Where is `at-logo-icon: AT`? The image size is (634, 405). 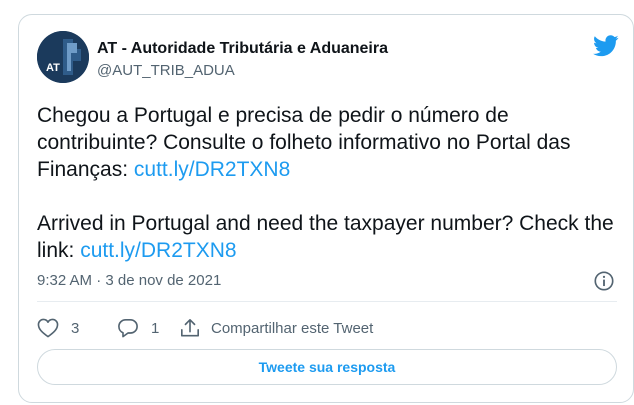 at-logo-icon: AT is located at coordinates (63, 57).